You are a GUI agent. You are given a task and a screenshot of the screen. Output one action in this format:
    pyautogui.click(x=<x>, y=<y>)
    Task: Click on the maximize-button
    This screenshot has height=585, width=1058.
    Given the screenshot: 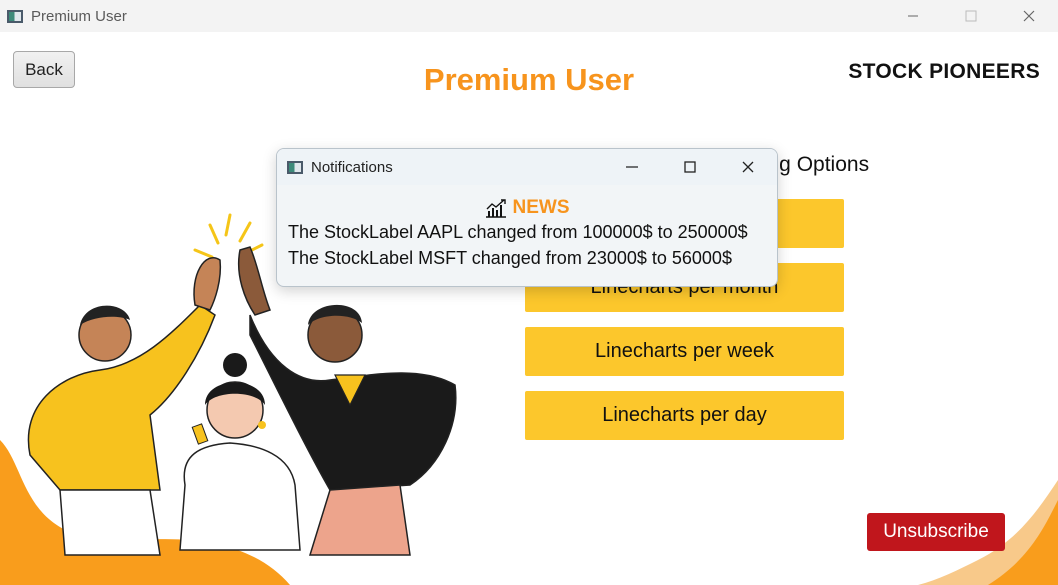 What is the action you would take?
    pyautogui.click(x=971, y=16)
    